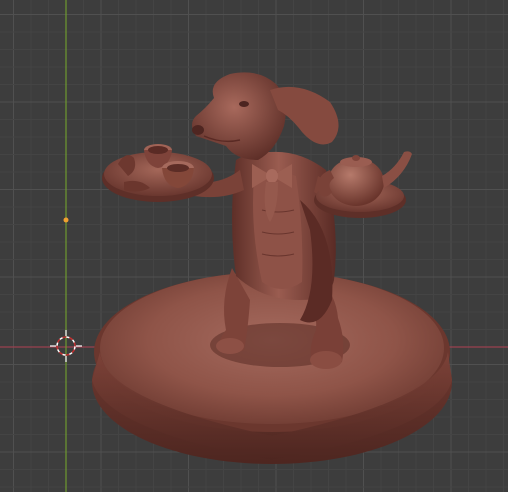  Describe the element at coordinates (66, 220) in the screenshot. I see `origin-dot-icon` at that location.